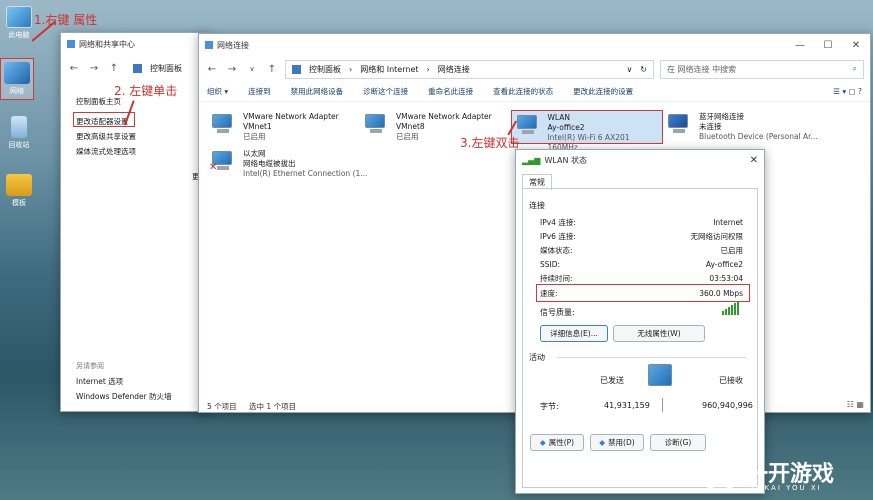 The width and height of the screenshot is (873, 500). What do you see at coordinates (99, 381) in the screenshot?
I see `see-also-internet-options: Internet 选项` at bounding box center [99, 381].